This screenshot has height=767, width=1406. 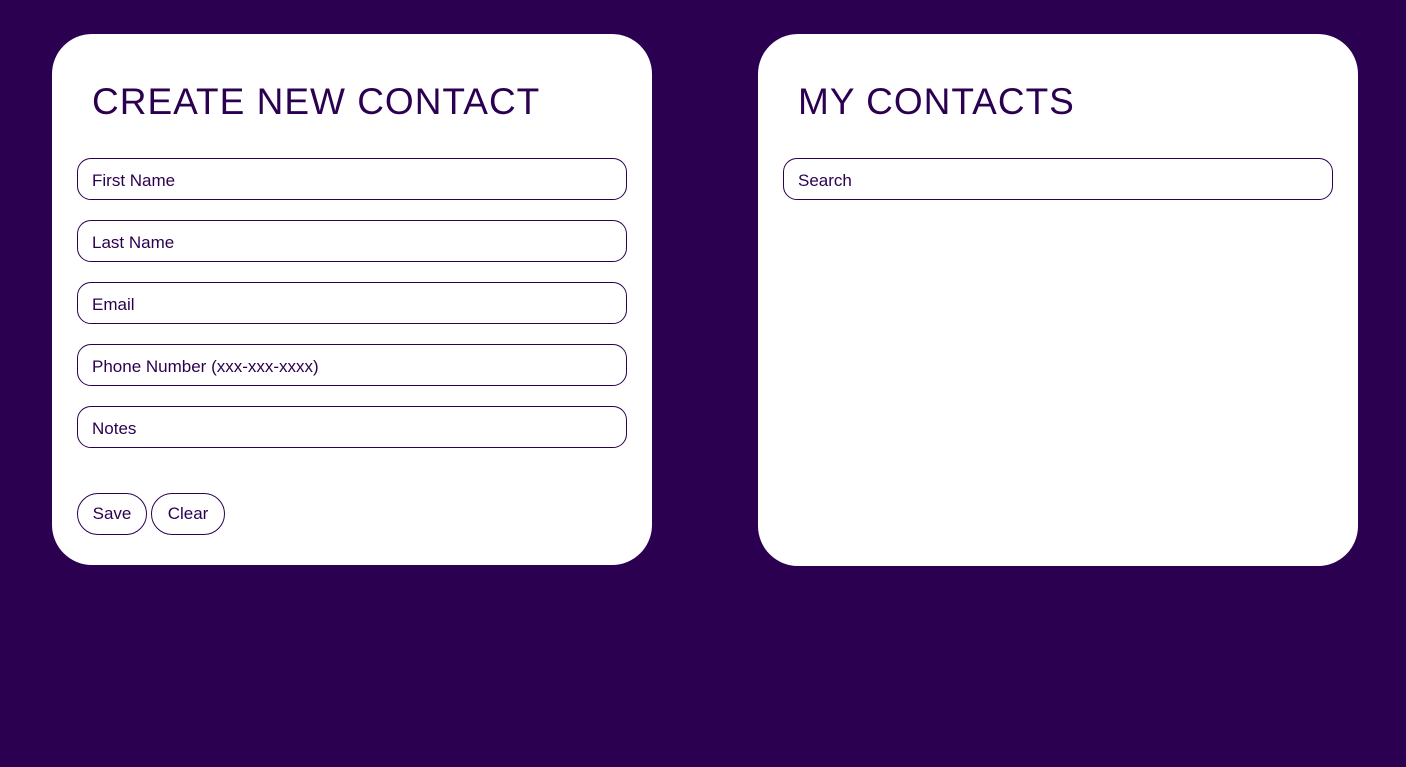 I want to click on clear-button: Clear, so click(x=188, y=514).